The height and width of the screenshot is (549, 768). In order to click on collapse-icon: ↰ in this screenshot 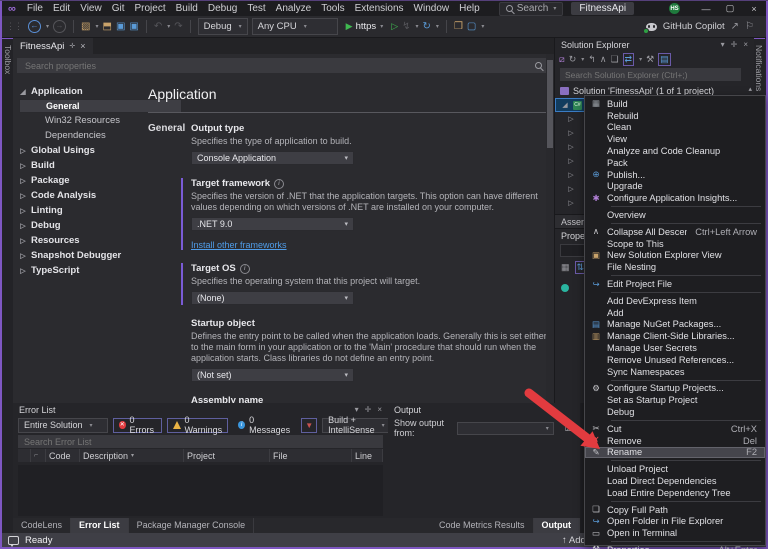, I will do `click(592, 59)`.